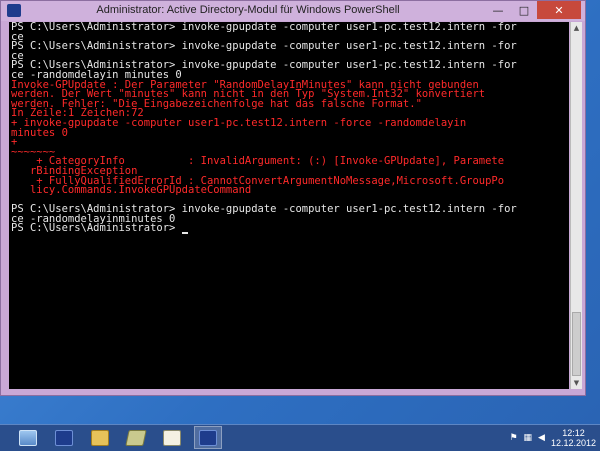 Image resolution: width=600 pixels, height=451 pixels. What do you see at coordinates (300, 437) in the screenshot?
I see `taskbar: ⚑ ▦ ◀ 12:12 12.12.2012` at bounding box center [300, 437].